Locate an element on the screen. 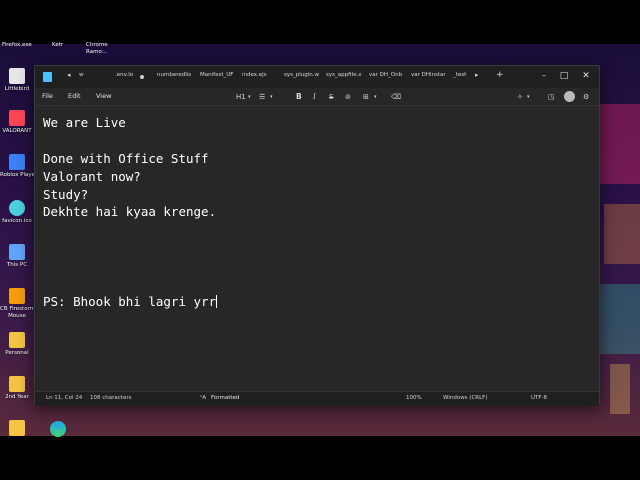  desktop-icon-valorant: VALORANT is located at coordinates (17, 122).